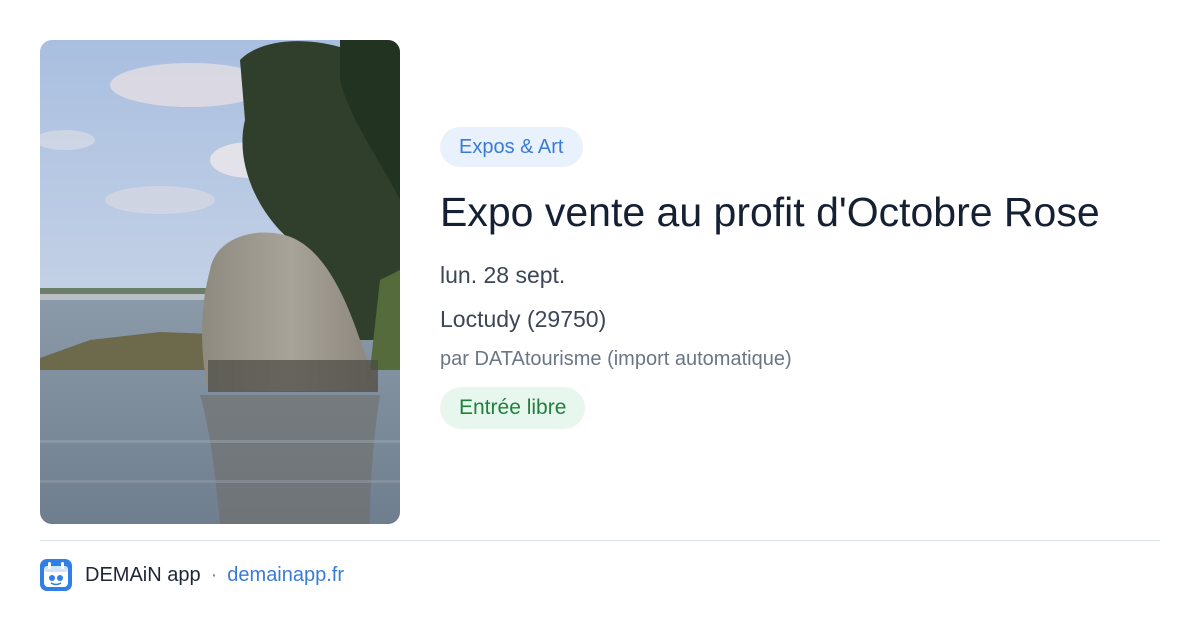 The image size is (1200, 630). What do you see at coordinates (523, 319) in the screenshot?
I see `event-location: Loctudy (29750)` at bounding box center [523, 319].